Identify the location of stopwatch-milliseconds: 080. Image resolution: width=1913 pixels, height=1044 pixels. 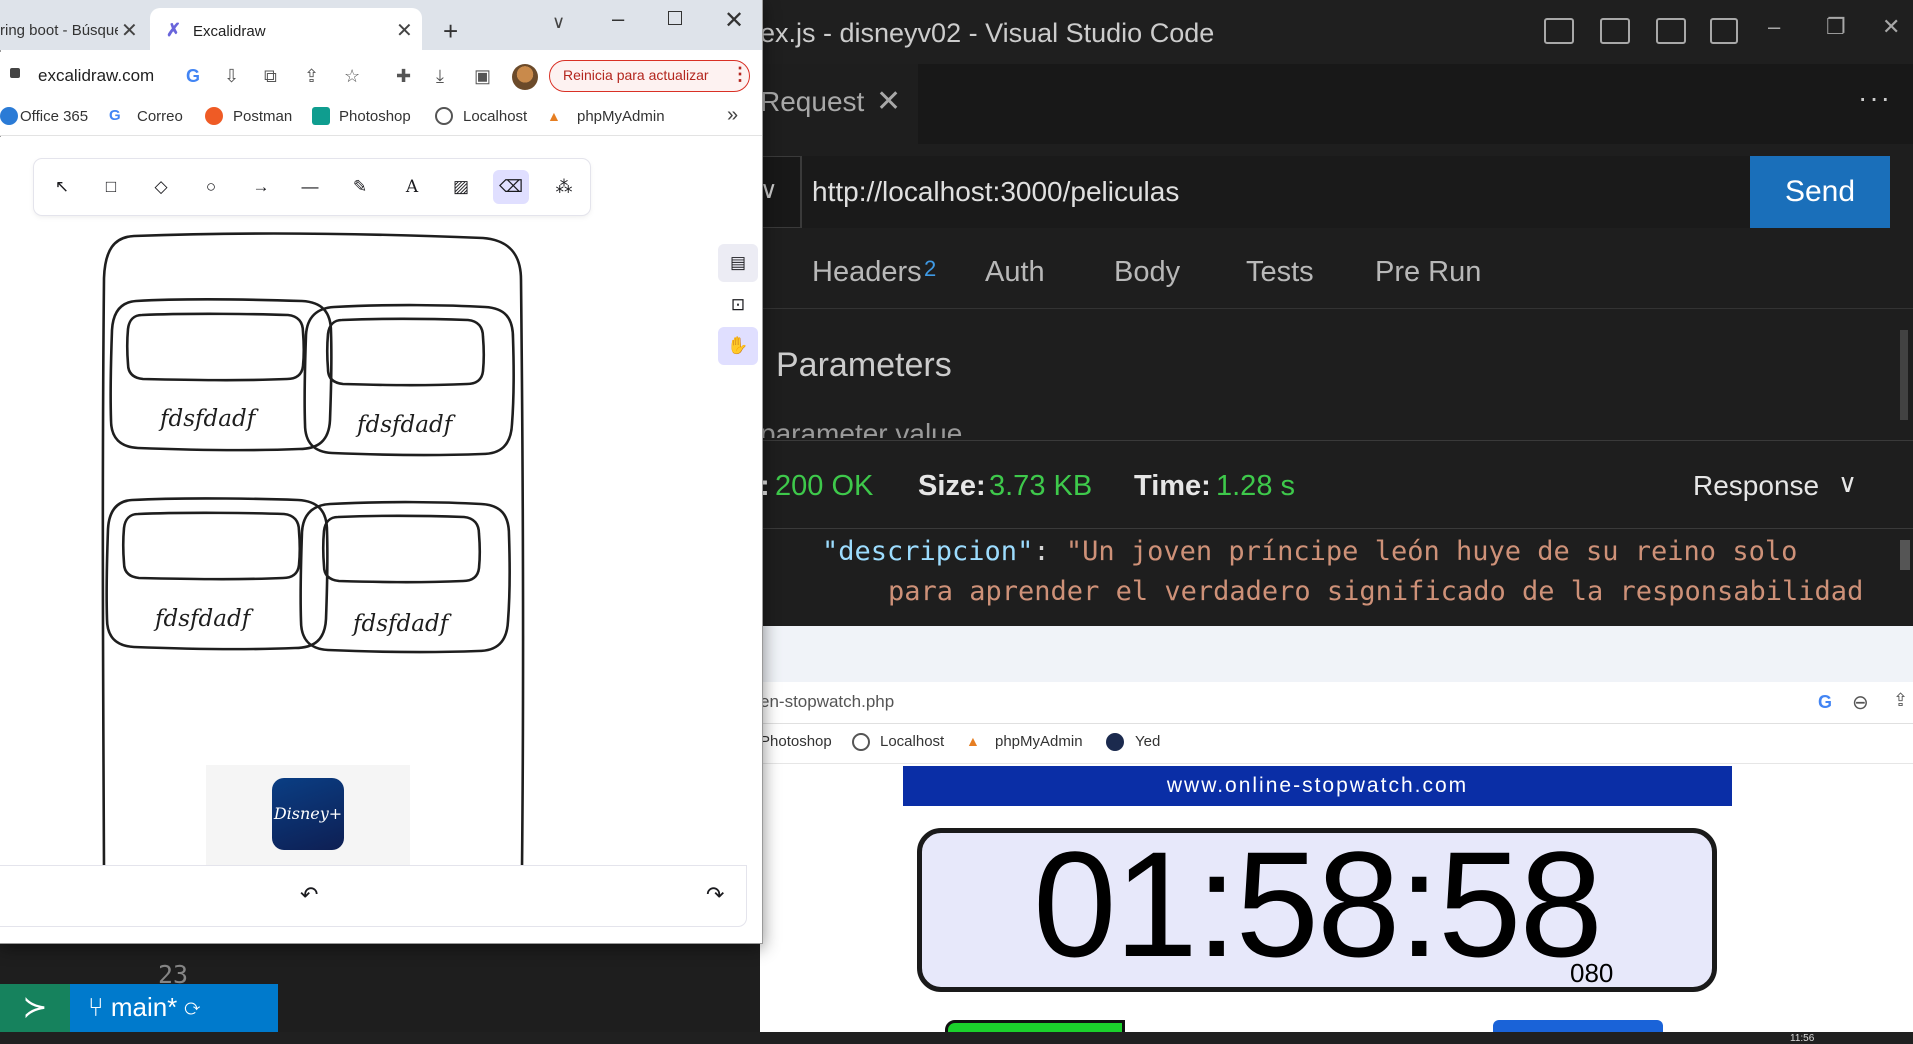
(1592, 973).